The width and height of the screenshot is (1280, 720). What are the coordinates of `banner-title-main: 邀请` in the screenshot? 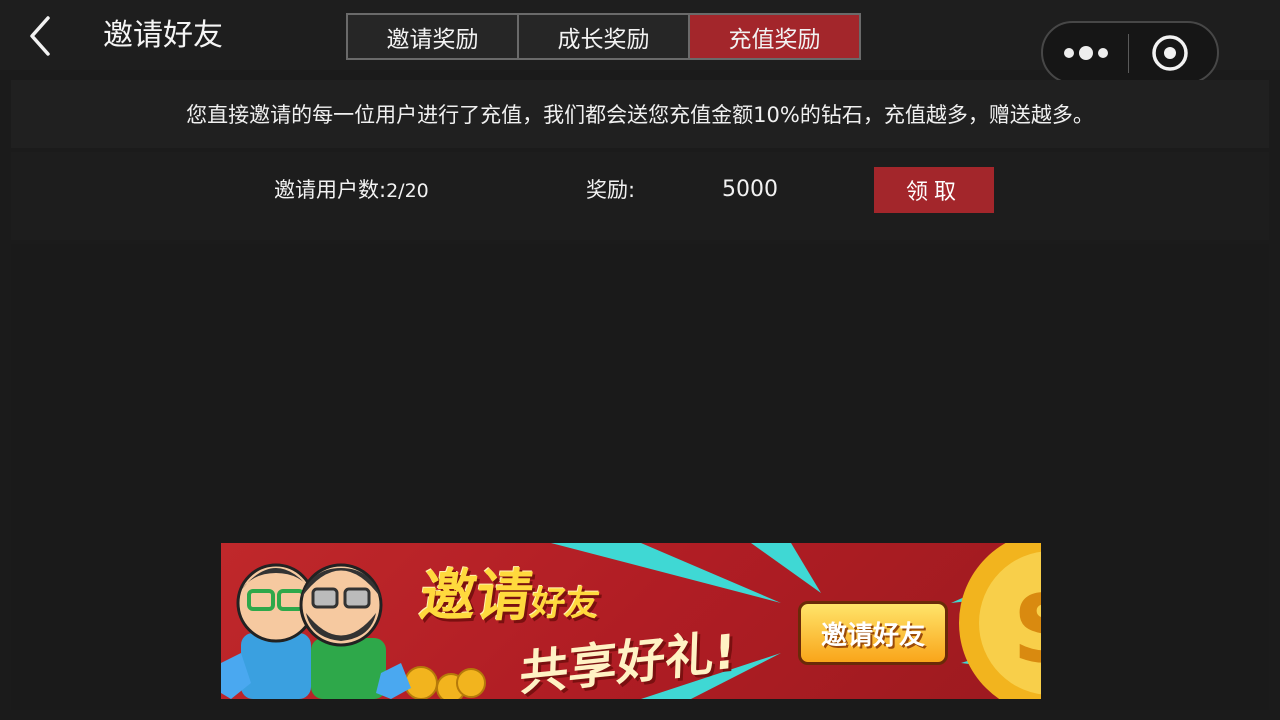 It's located at (476, 596).